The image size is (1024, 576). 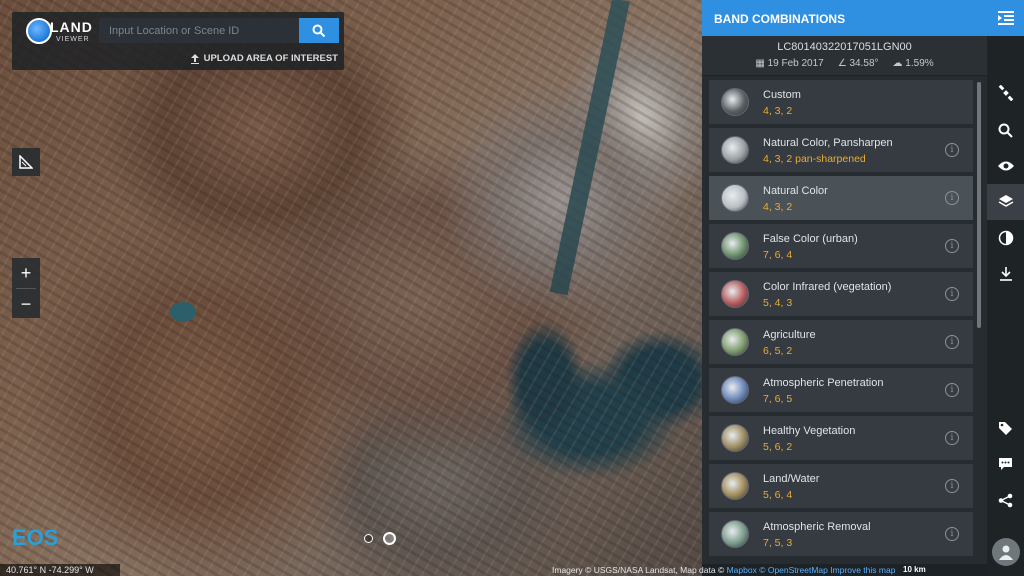 What do you see at coordinates (791, 479) in the screenshot?
I see `band-name: Land/Water` at bounding box center [791, 479].